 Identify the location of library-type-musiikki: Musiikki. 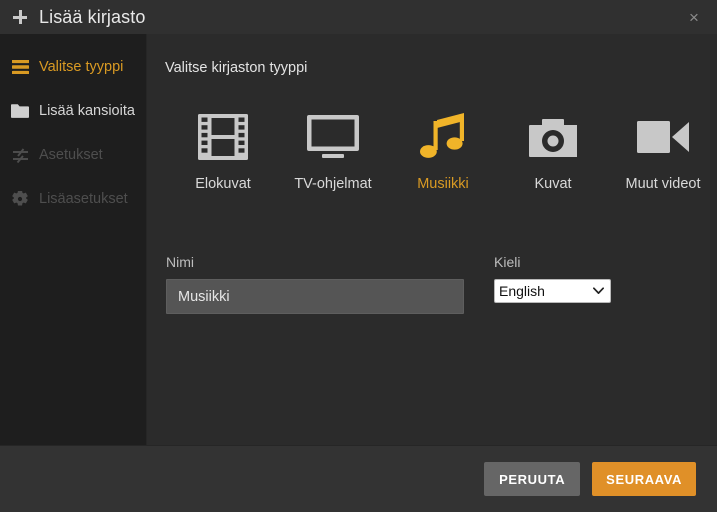
(443, 150).